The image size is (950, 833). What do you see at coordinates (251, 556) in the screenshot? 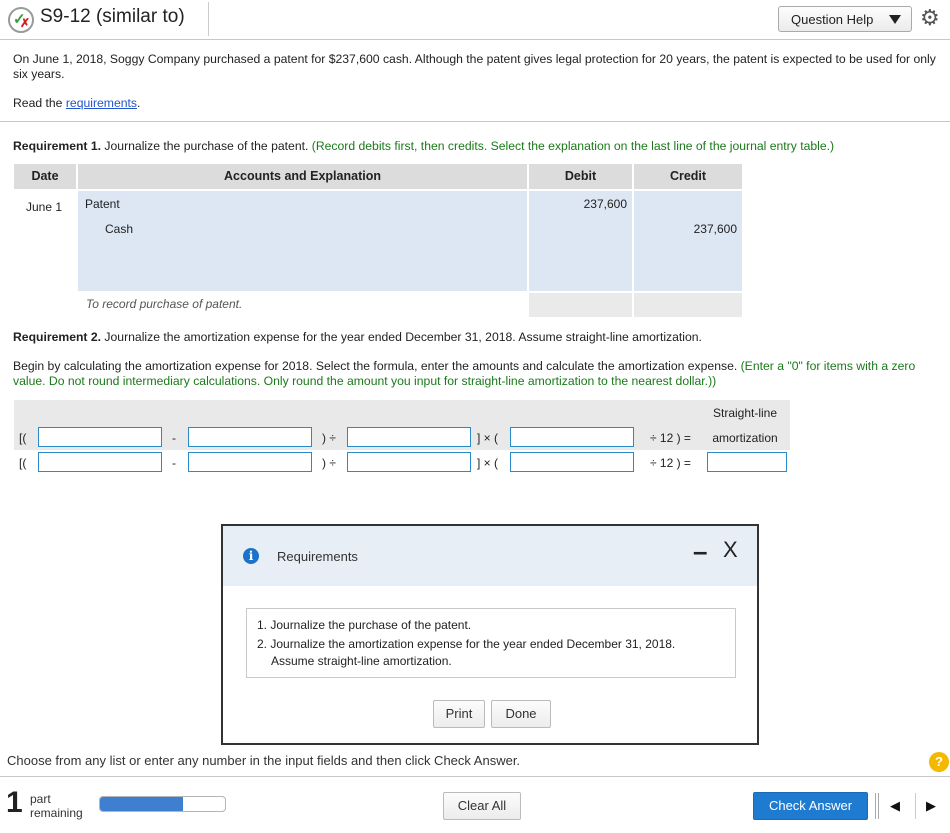
I see `info-icon: i` at bounding box center [251, 556].